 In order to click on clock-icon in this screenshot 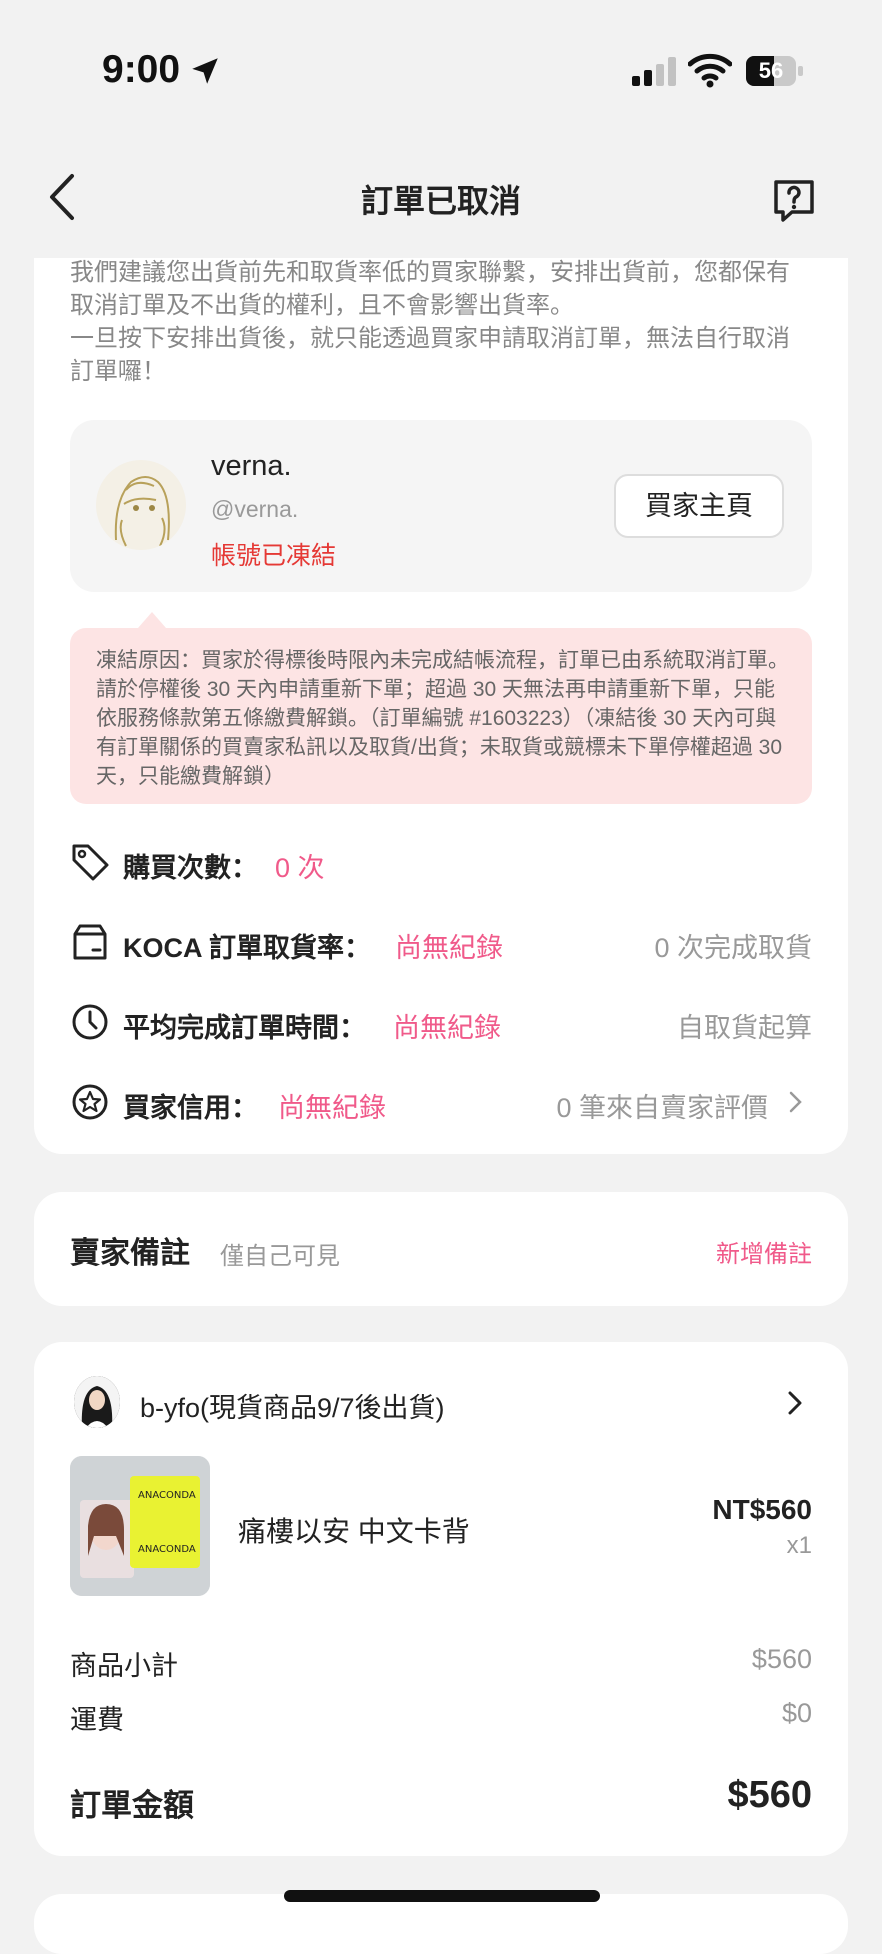, I will do `click(90, 1022)`.